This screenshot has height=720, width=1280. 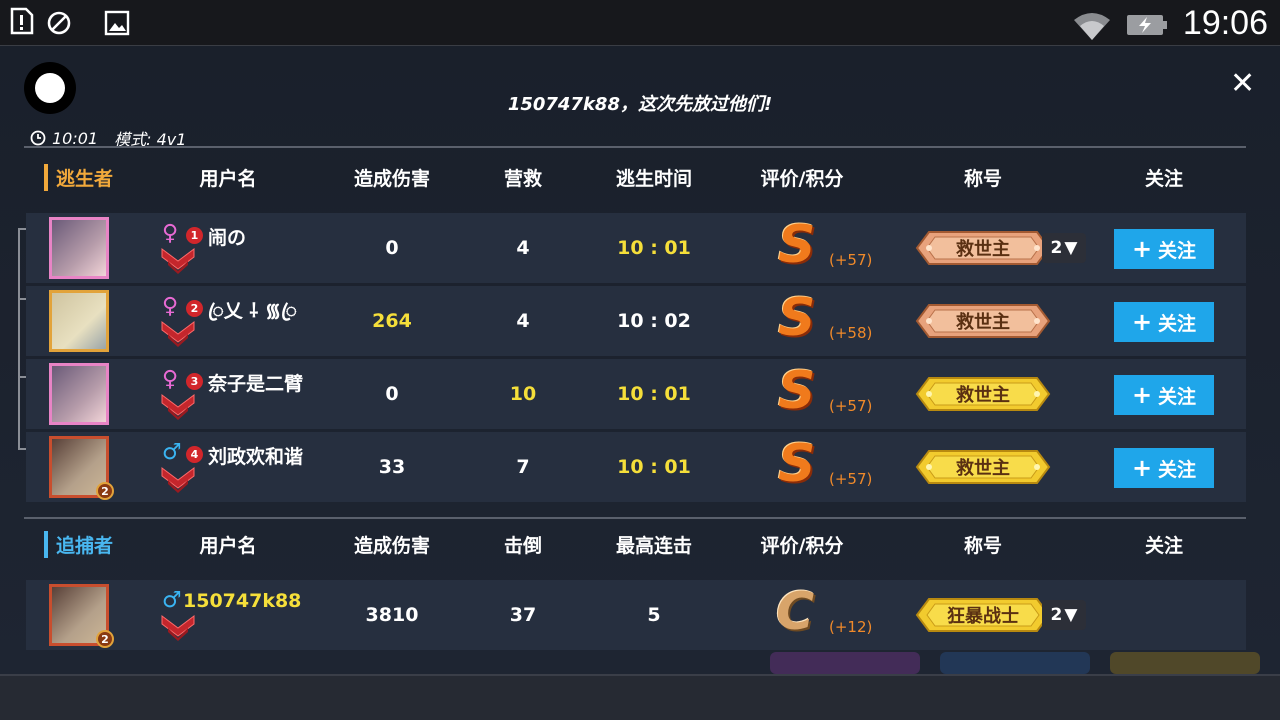 I want to click on col-damage: 造成伤害, so click(x=392, y=546).